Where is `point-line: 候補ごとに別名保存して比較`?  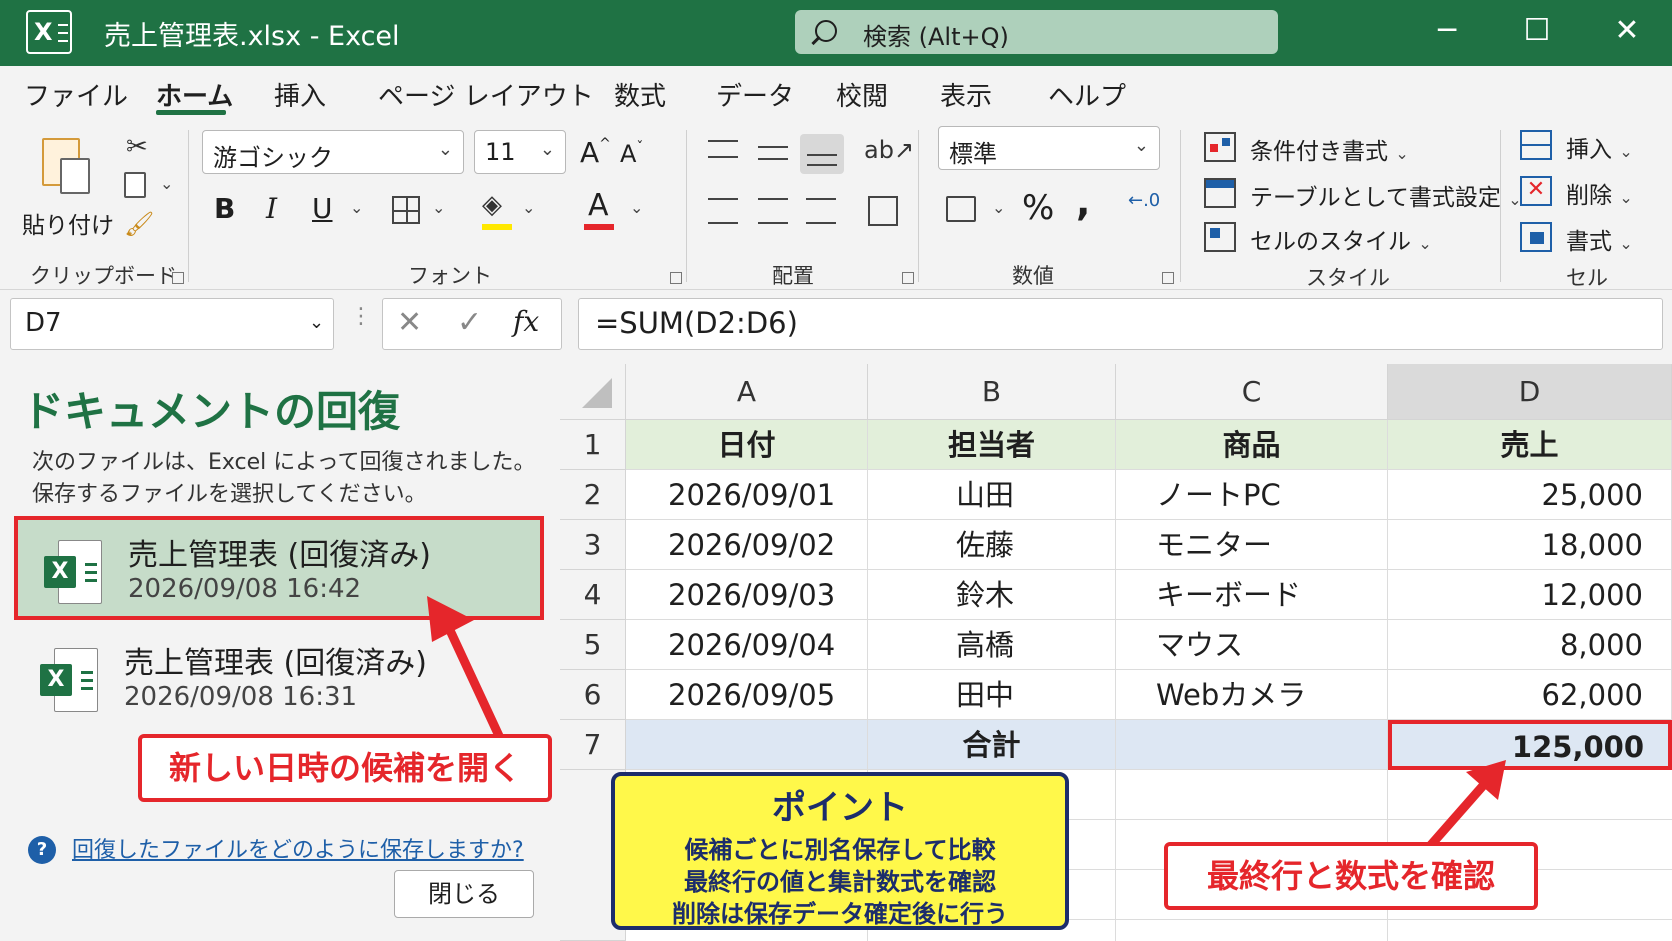 point-line: 候補ごとに別名保存して比較 is located at coordinates (840, 850).